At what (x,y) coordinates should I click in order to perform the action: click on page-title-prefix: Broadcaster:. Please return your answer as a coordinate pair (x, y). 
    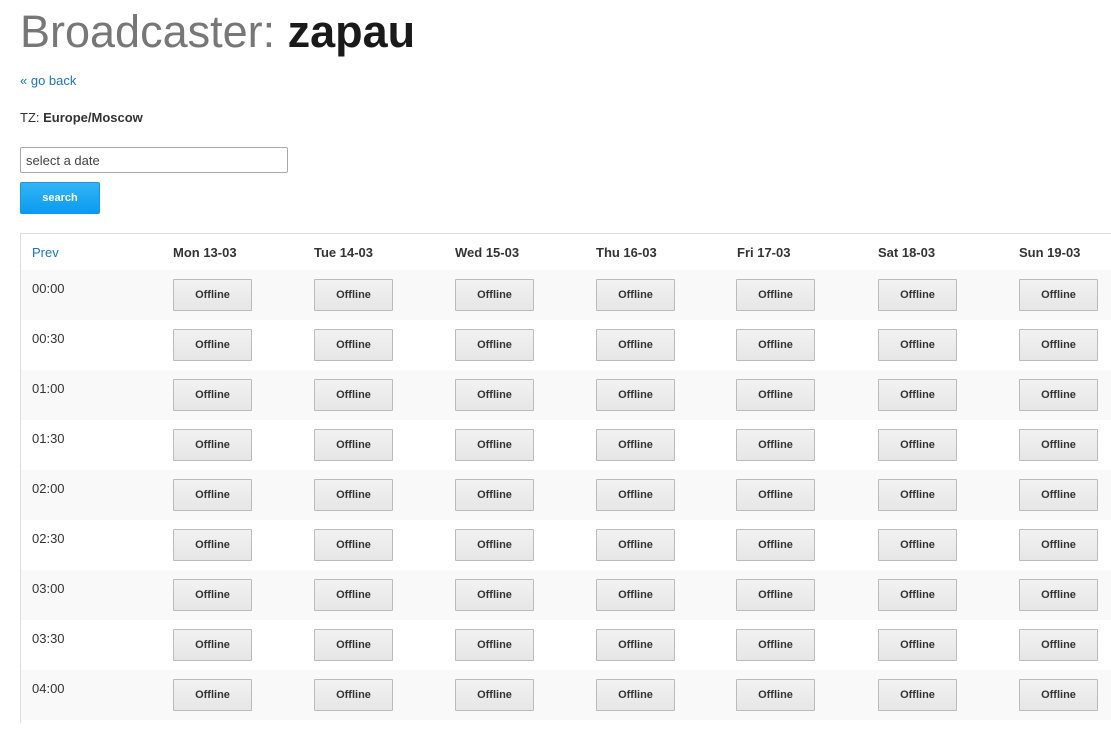
    Looking at the image, I should click on (154, 31).